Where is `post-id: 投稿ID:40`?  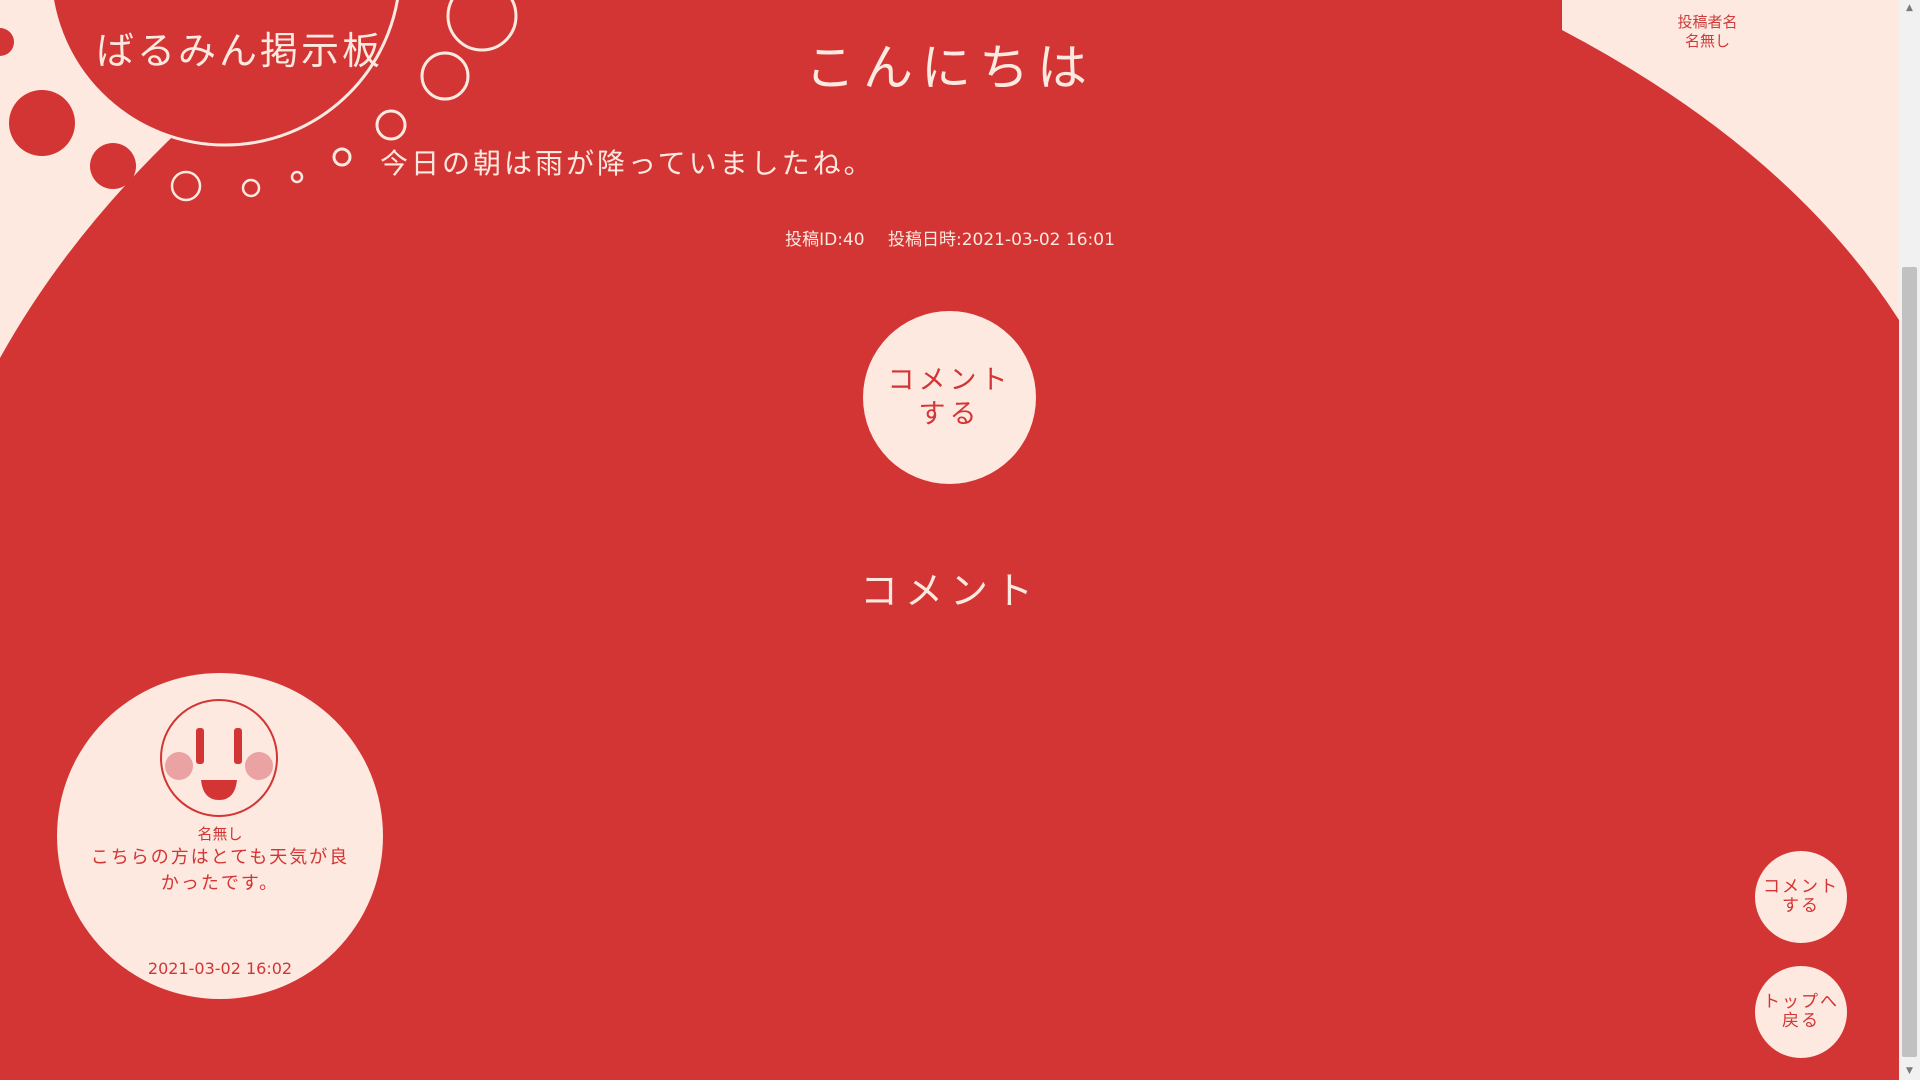
post-id: 投稿ID:40 is located at coordinates (825, 240).